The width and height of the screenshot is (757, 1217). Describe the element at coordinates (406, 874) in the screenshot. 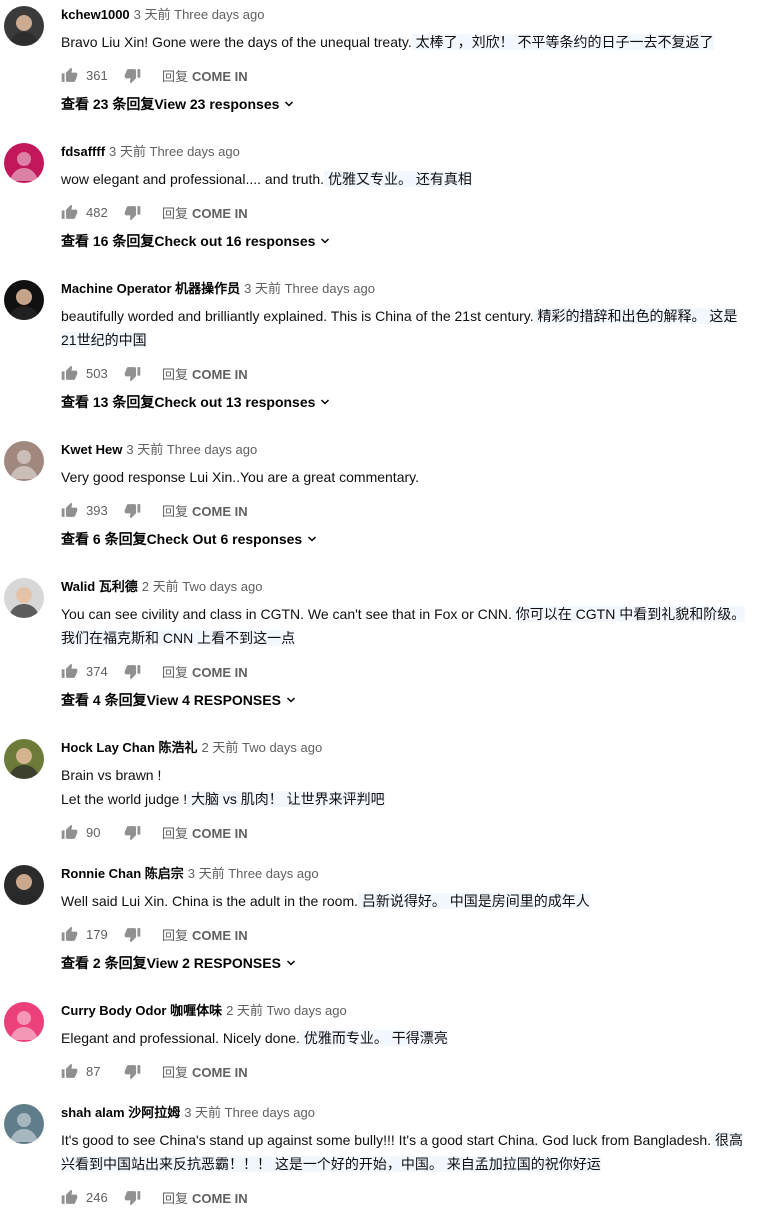

I see `comment-header: Ronnie Chan 陈启宗 3 天前 Three days ago` at that location.